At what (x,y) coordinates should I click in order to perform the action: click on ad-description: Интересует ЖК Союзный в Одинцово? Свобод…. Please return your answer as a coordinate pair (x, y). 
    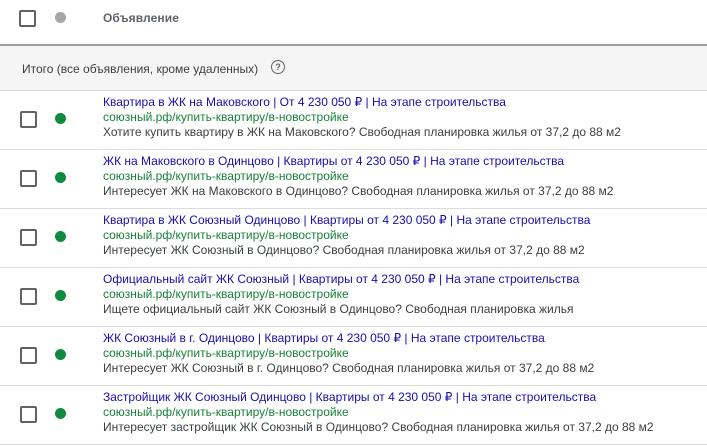
    Looking at the image, I should click on (344, 250).